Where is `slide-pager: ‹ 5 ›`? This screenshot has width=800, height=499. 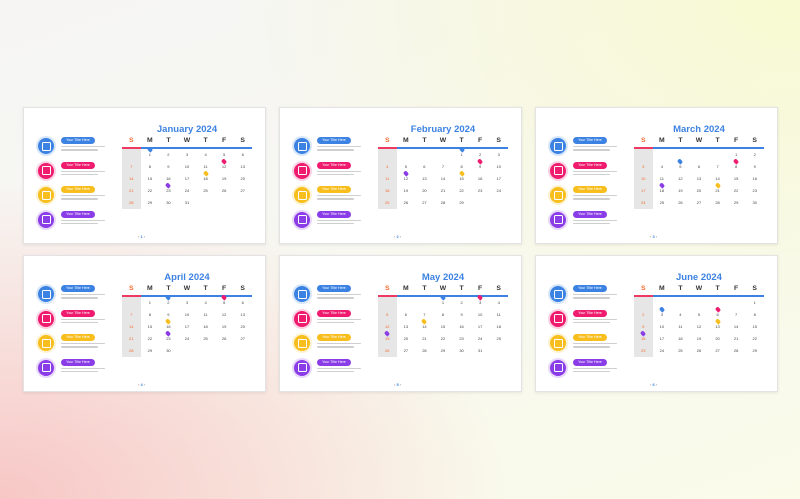 slide-pager: ‹ 5 › is located at coordinates (397, 384).